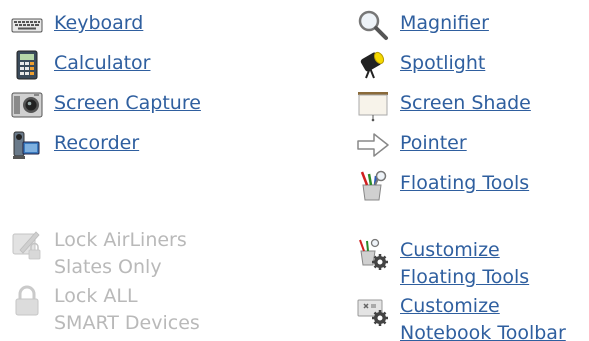  What do you see at coordinates (27, 301) in the screenshot?
I see `padlock-icon` at bounding box center [27, 301].